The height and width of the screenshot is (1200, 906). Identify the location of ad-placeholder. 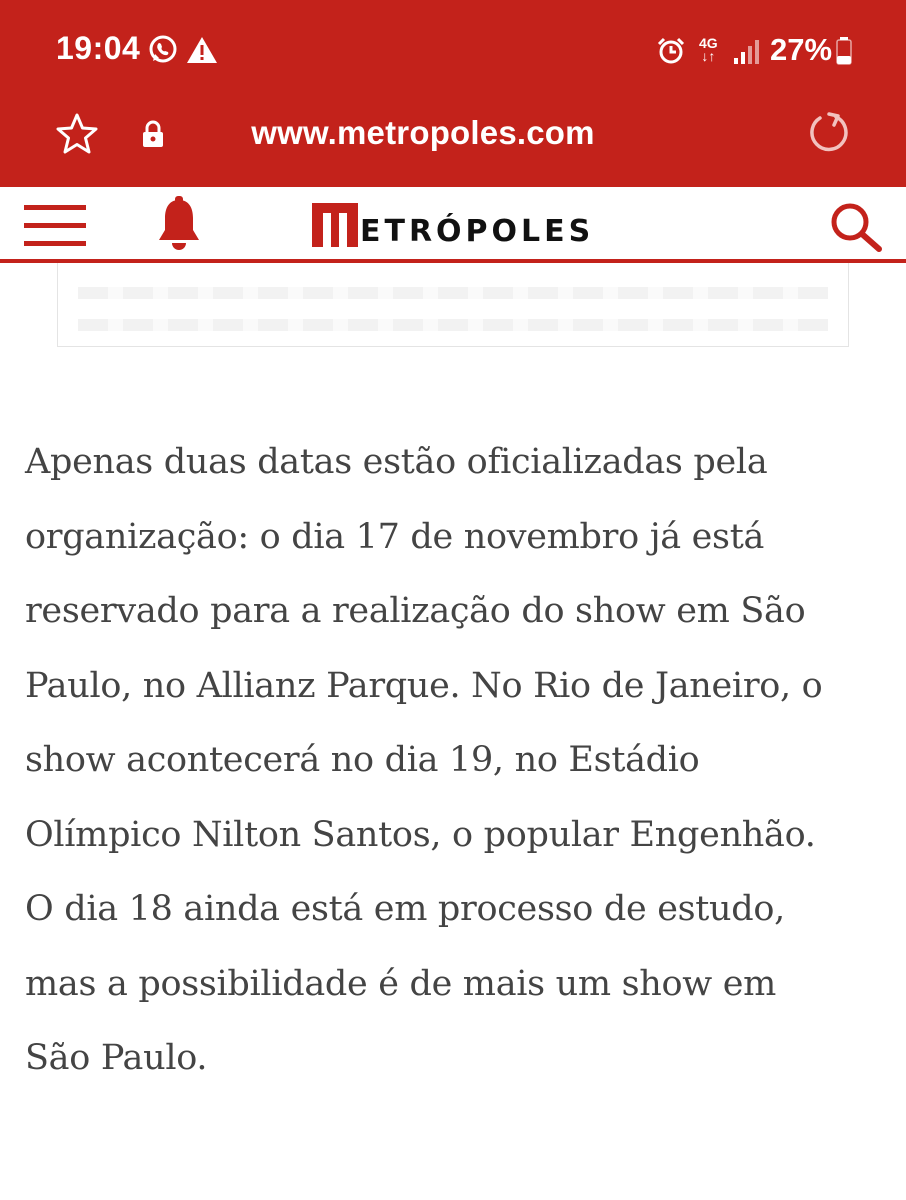
(453, 305).